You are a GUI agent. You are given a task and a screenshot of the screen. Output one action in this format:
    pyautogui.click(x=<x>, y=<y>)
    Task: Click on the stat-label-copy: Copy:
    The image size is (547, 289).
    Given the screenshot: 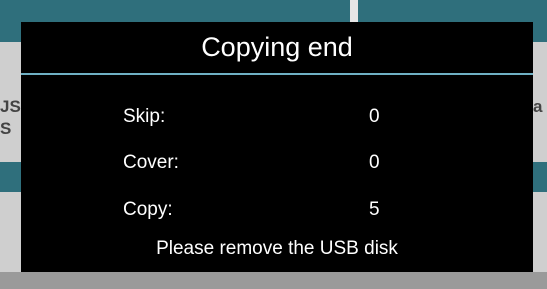 What is the action you would take?
    pyautogui.click(x=148, y=209)
    